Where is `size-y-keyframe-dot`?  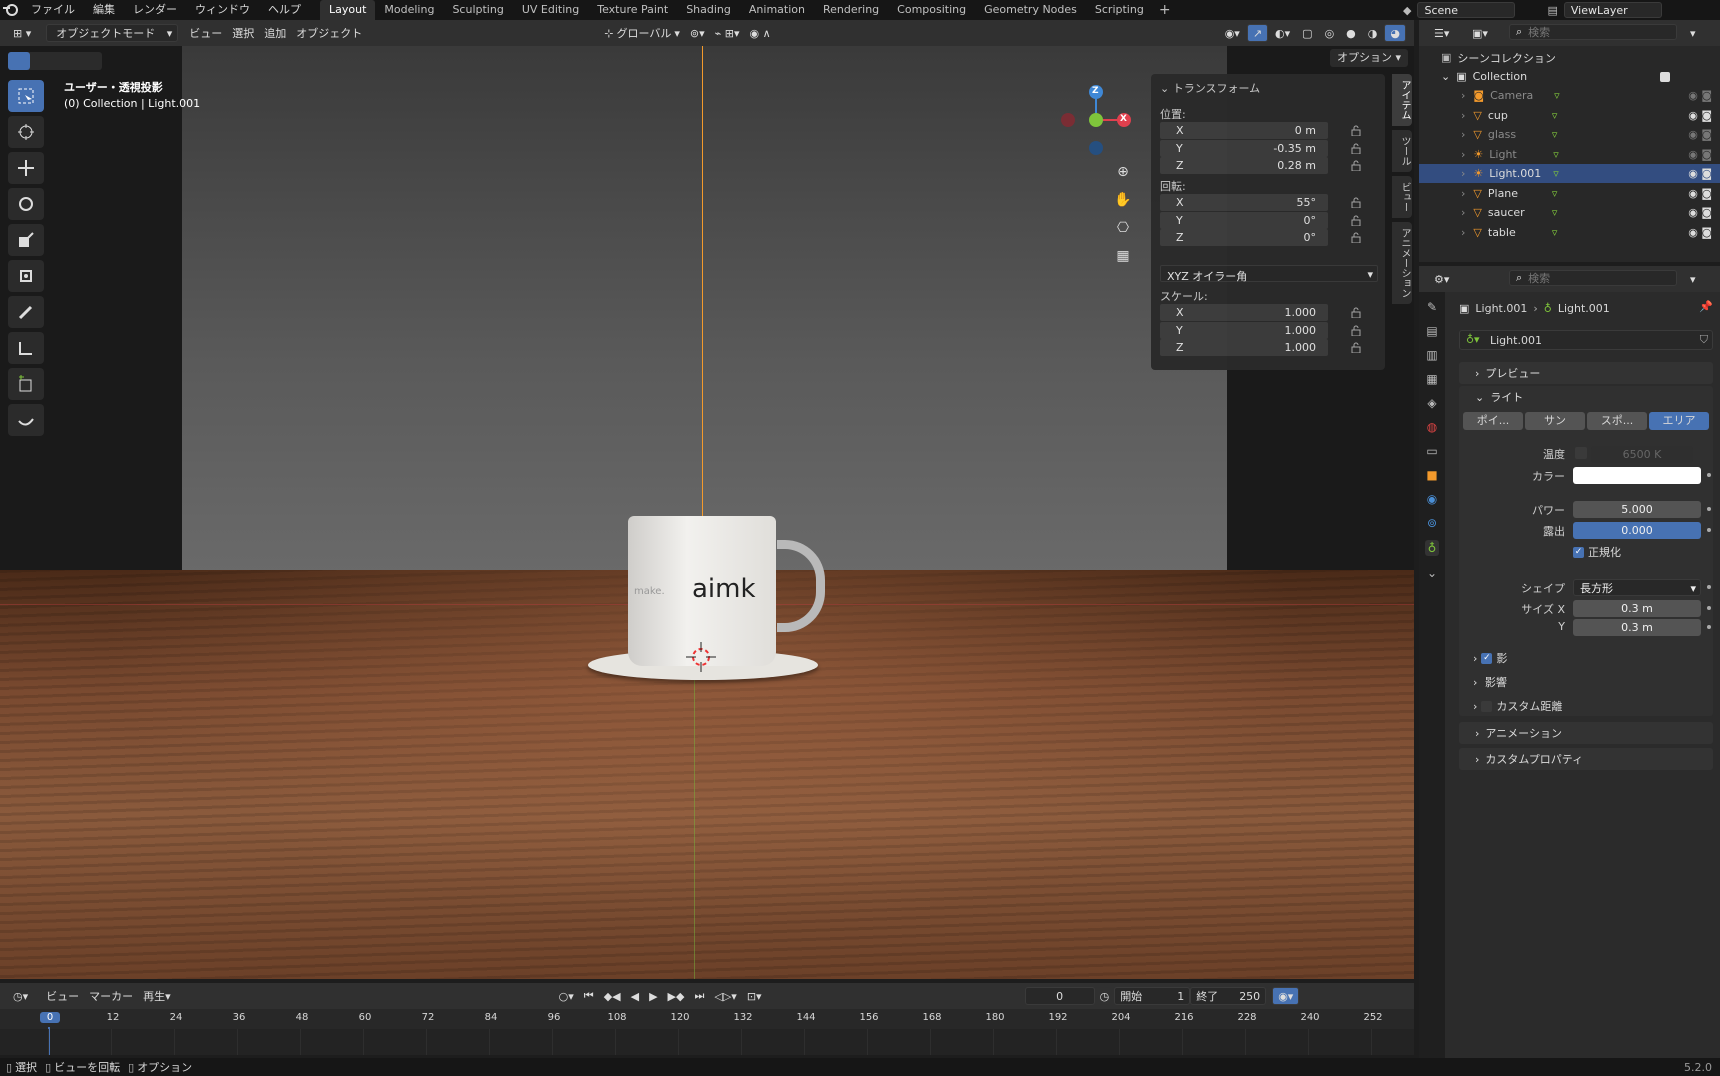
size-y-keyframe-dot is located at coordinates (1709, 627).